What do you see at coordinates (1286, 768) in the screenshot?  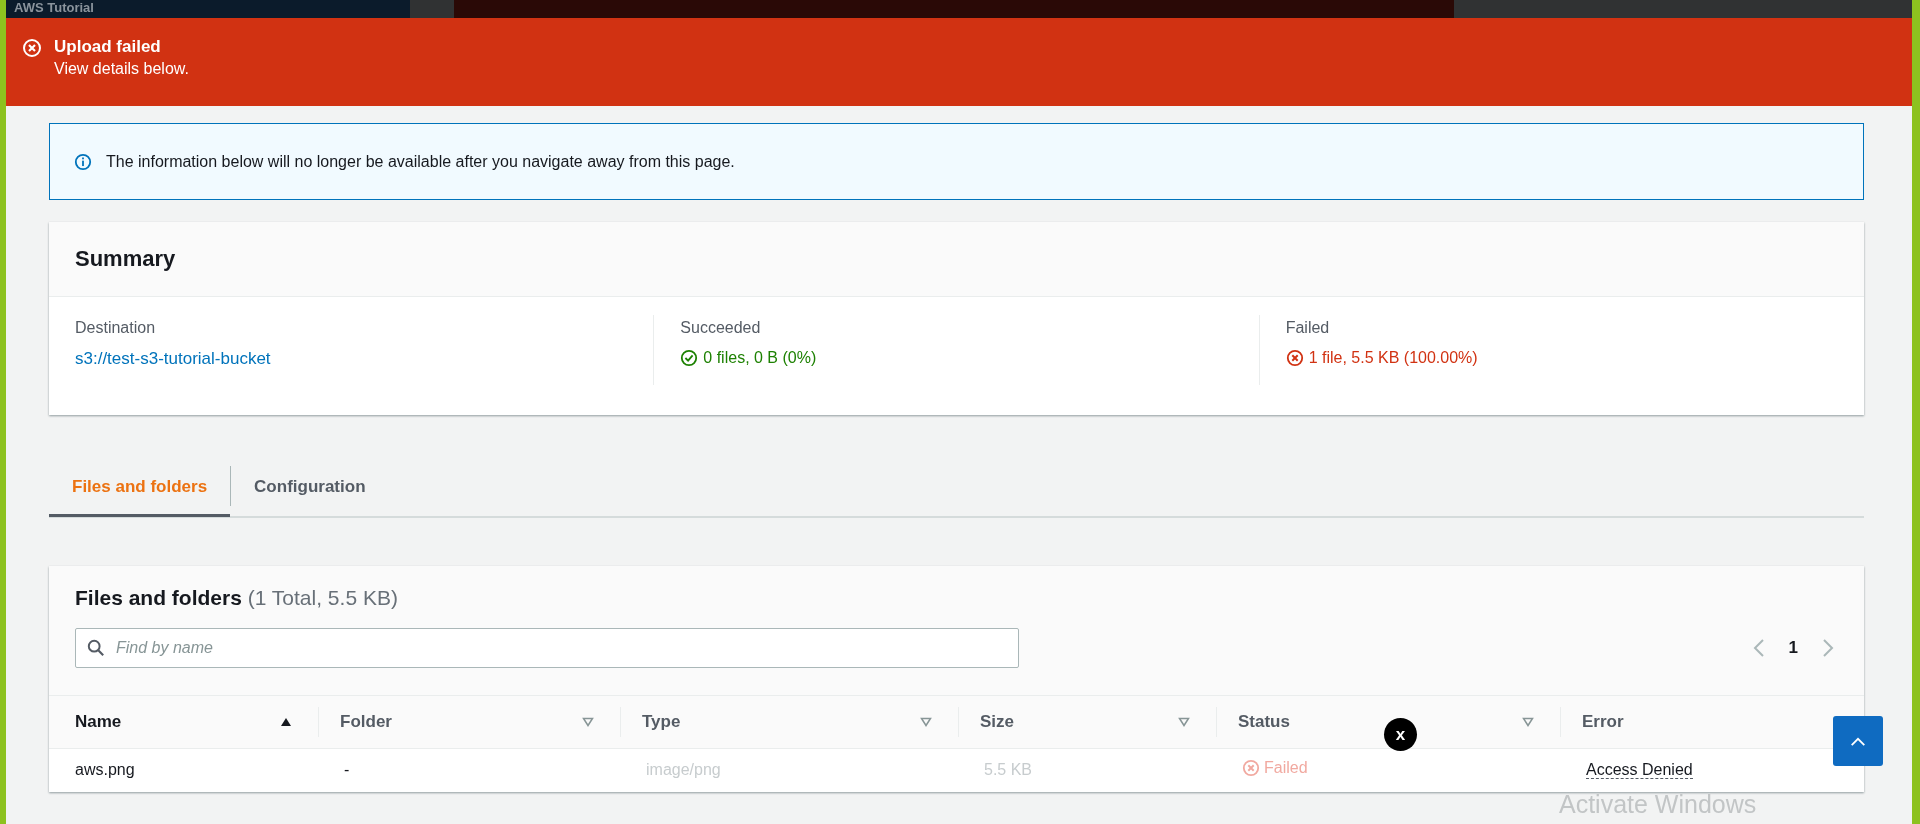 I see `status-text: Failed` at bounding box center [1286, 768].